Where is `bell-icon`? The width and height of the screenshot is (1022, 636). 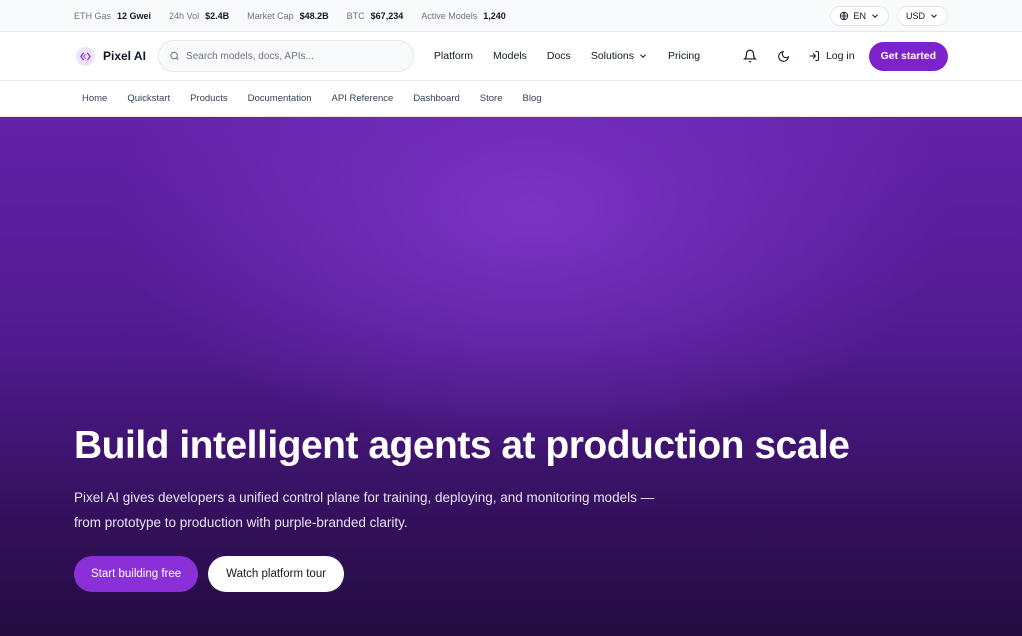 bell-icon is located at coordinates (749, 56).